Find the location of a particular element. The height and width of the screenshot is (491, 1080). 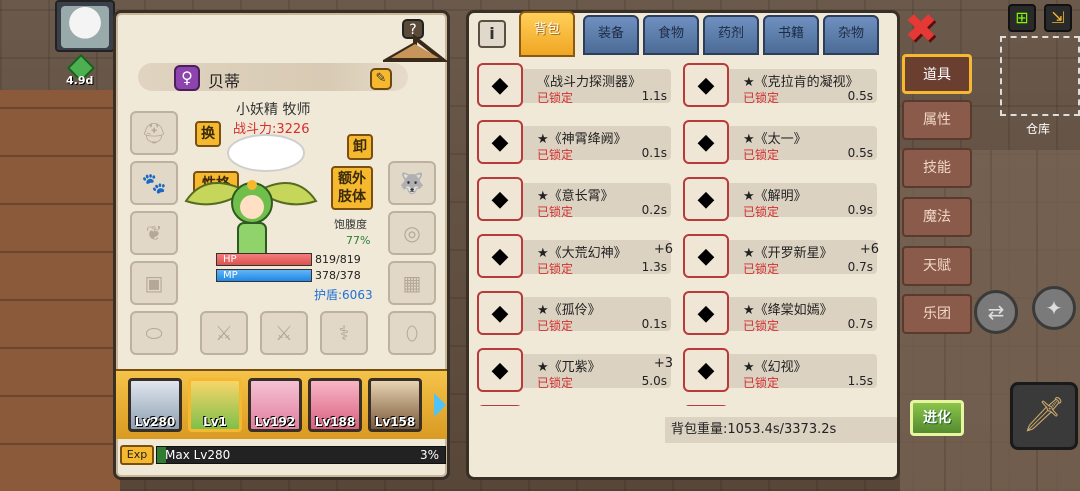

character-name: 贝蒂 is located at coordinates (224, 81).